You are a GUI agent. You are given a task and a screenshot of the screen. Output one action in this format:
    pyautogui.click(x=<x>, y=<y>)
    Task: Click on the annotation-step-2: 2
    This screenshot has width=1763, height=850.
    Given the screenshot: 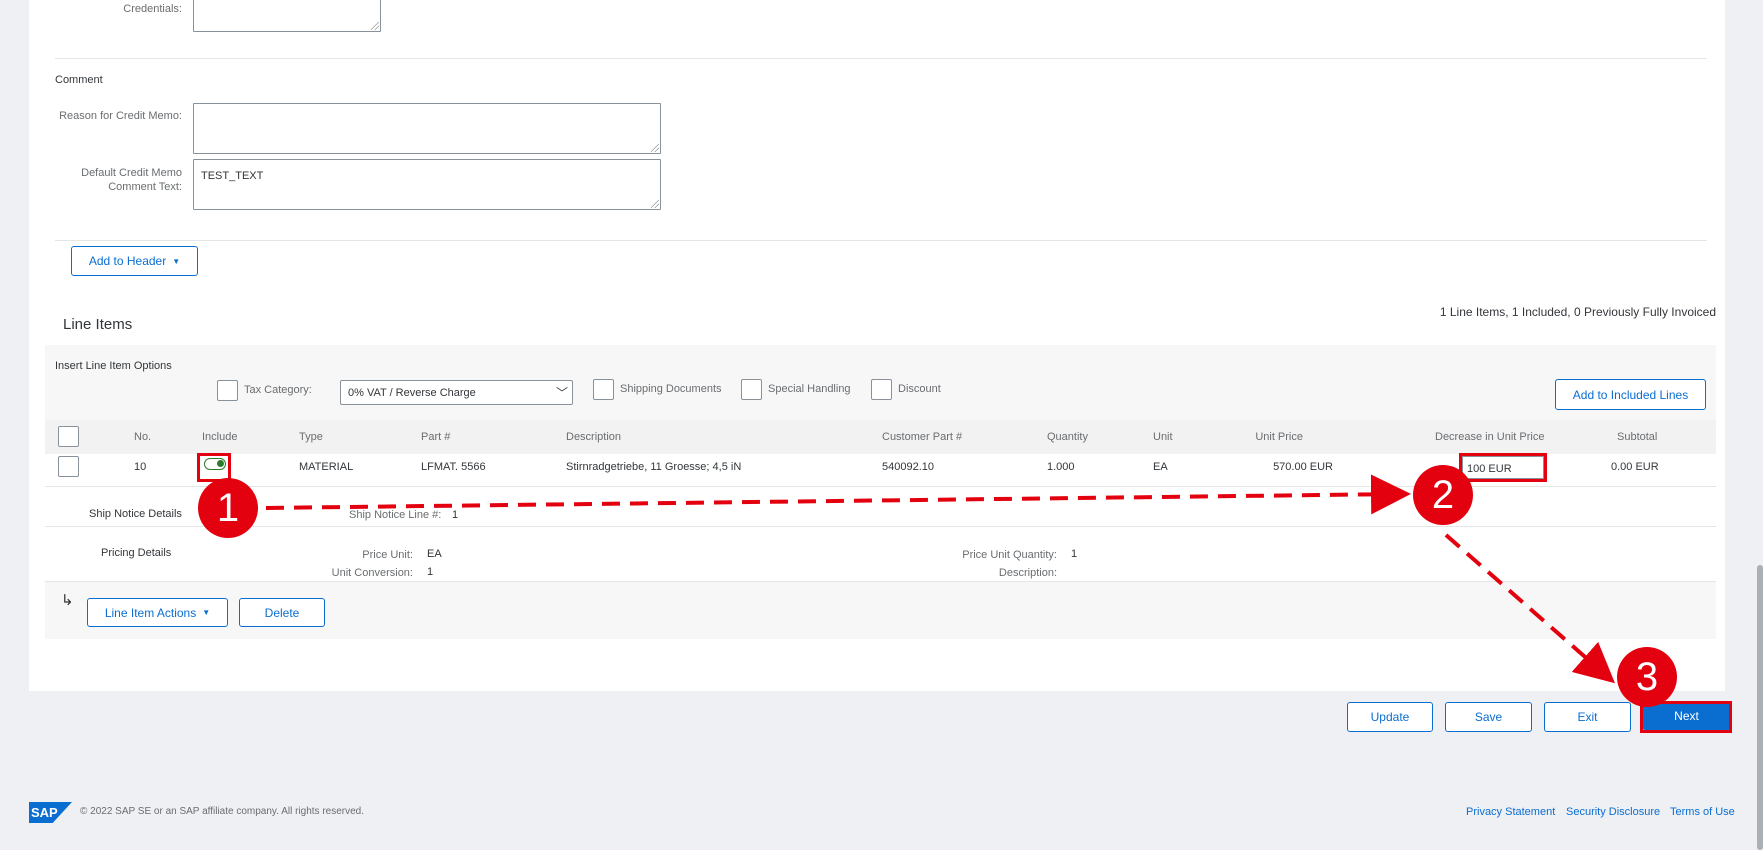 What is the action you would take?
    pyautogui.click(x=1443, y=495)
    